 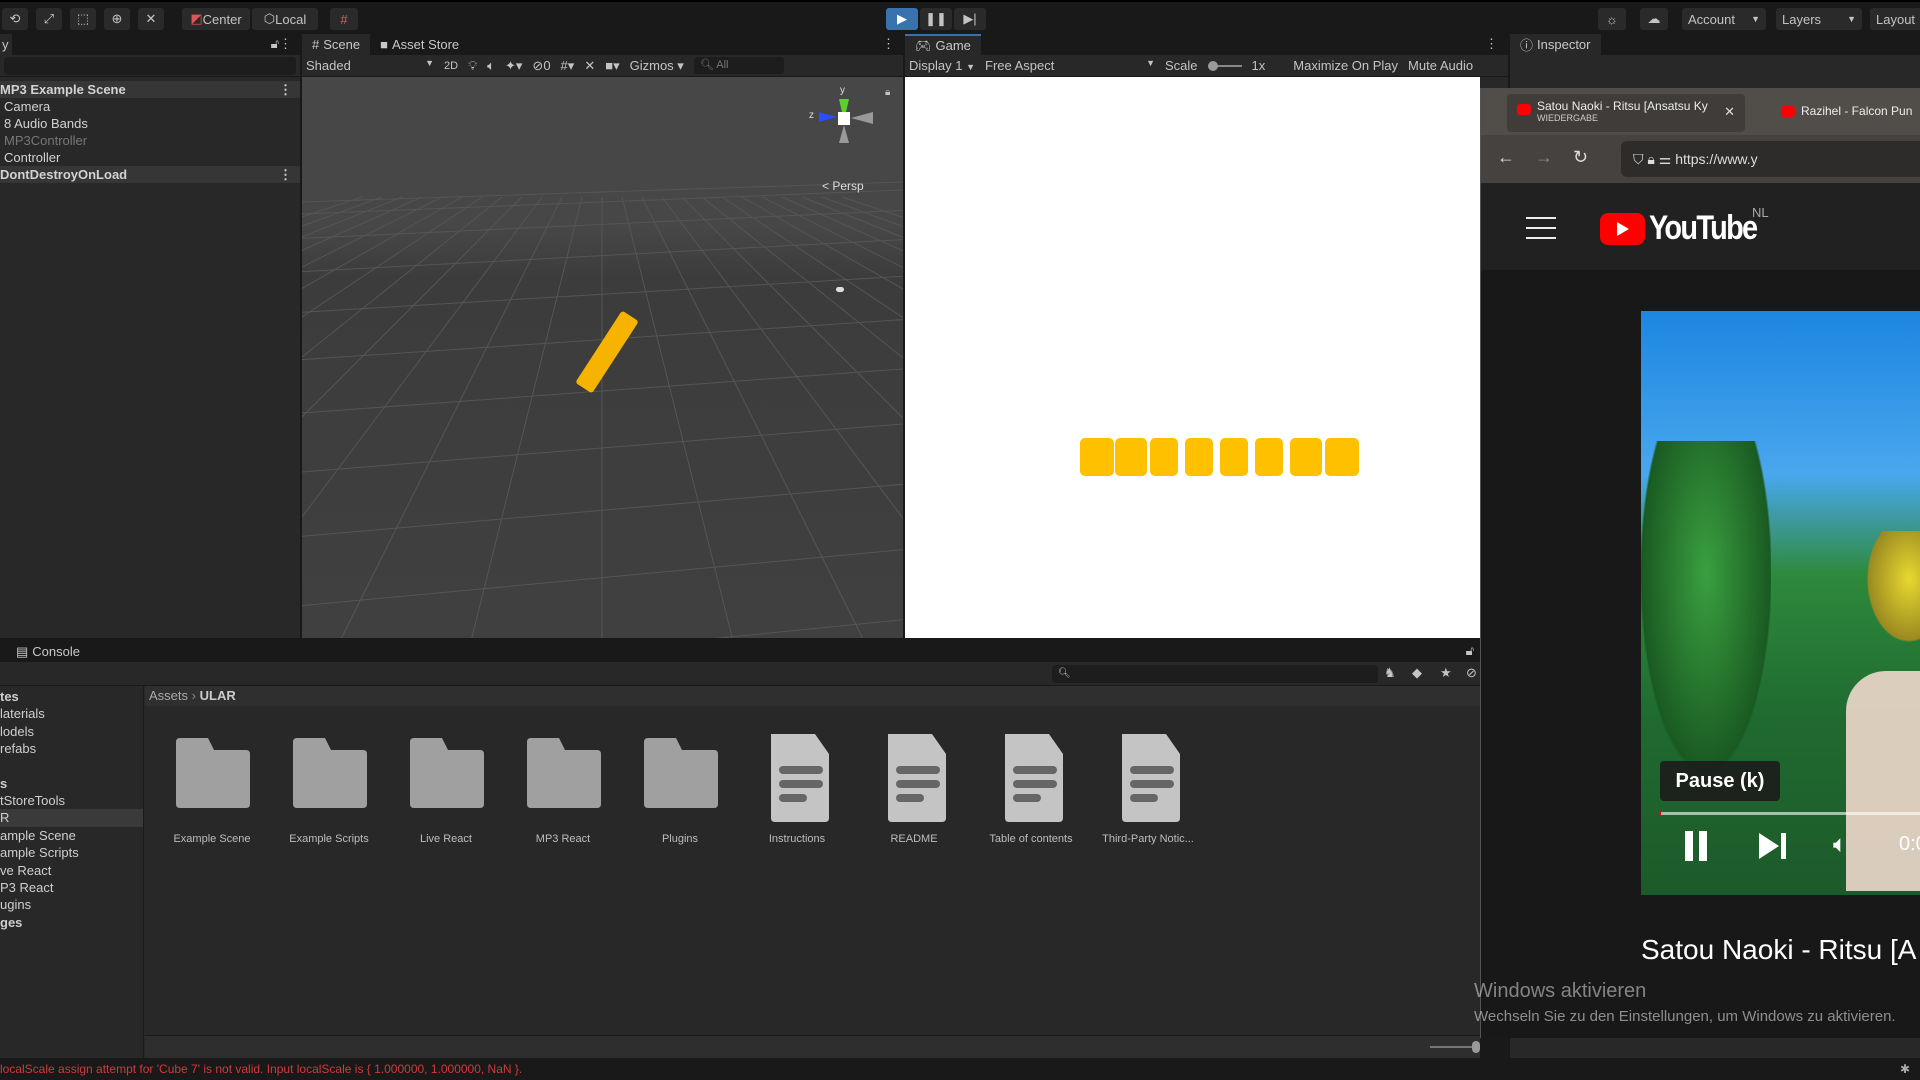 I want to click on url-bar: ⛉ 🔒︎ ⚌ https://www.y, so click(x=1770, y=159).